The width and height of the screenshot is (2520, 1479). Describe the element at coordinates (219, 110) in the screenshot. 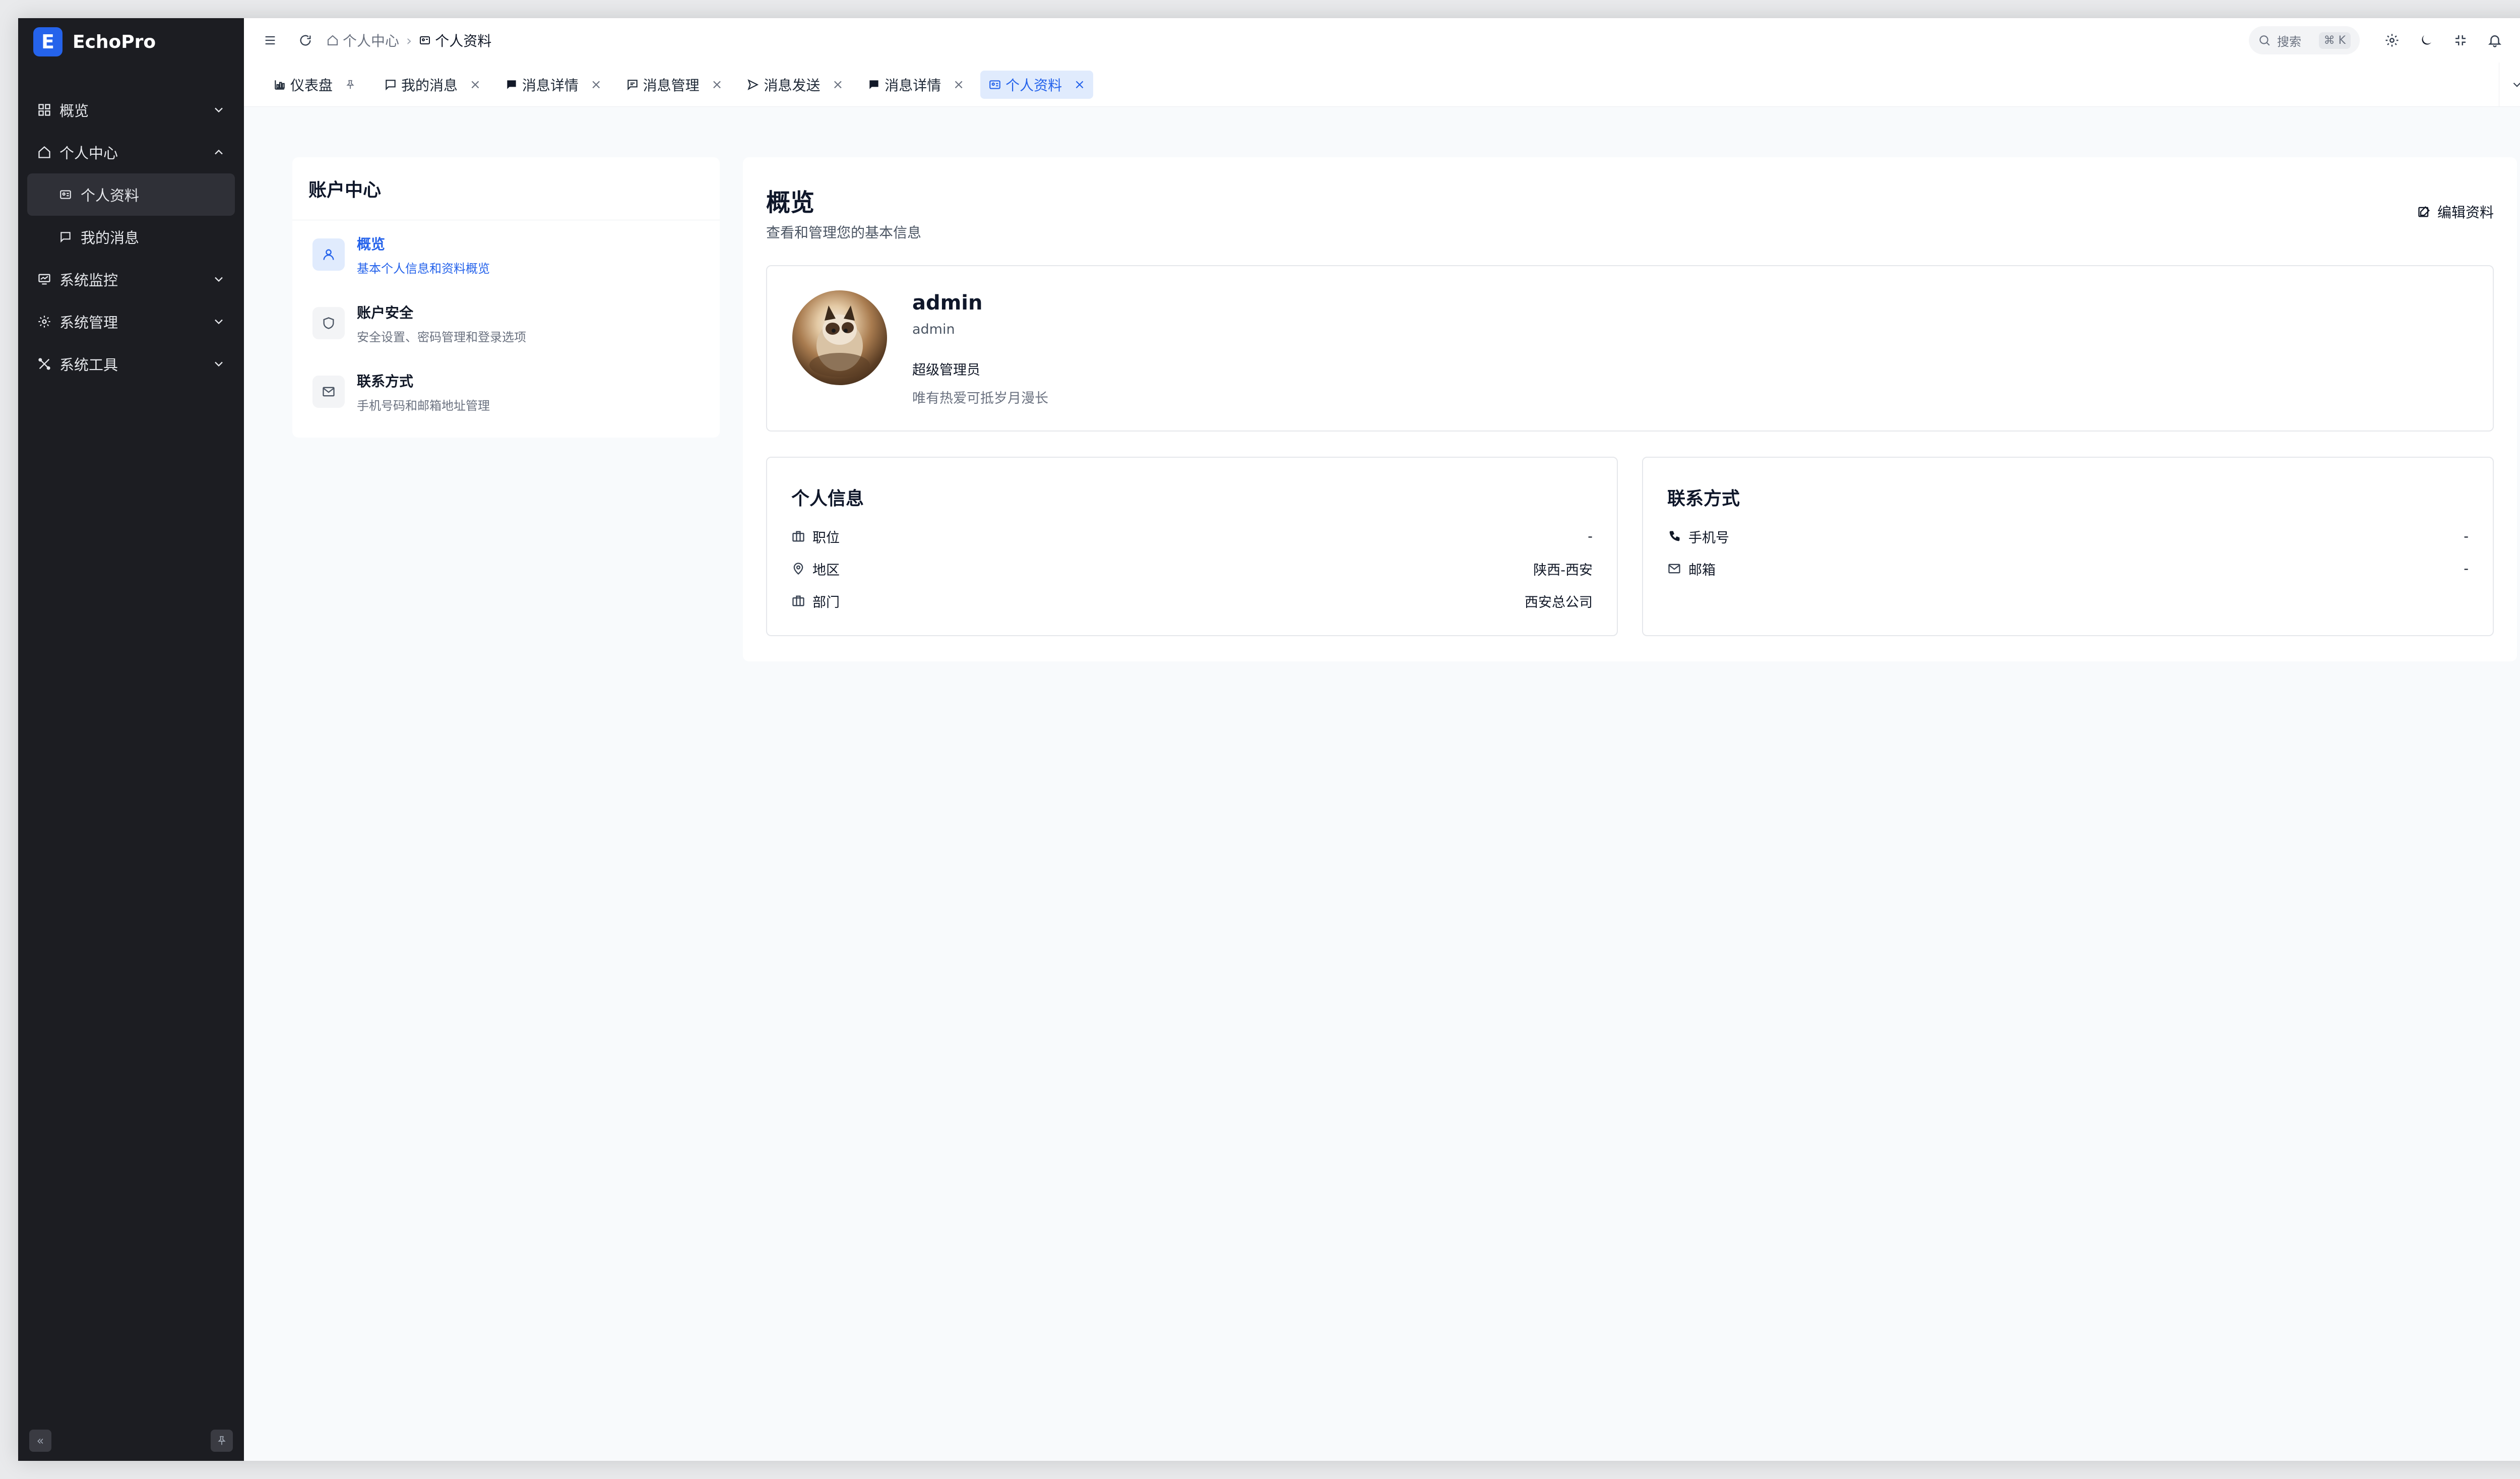

I see `chevron-down-icon` at that location.